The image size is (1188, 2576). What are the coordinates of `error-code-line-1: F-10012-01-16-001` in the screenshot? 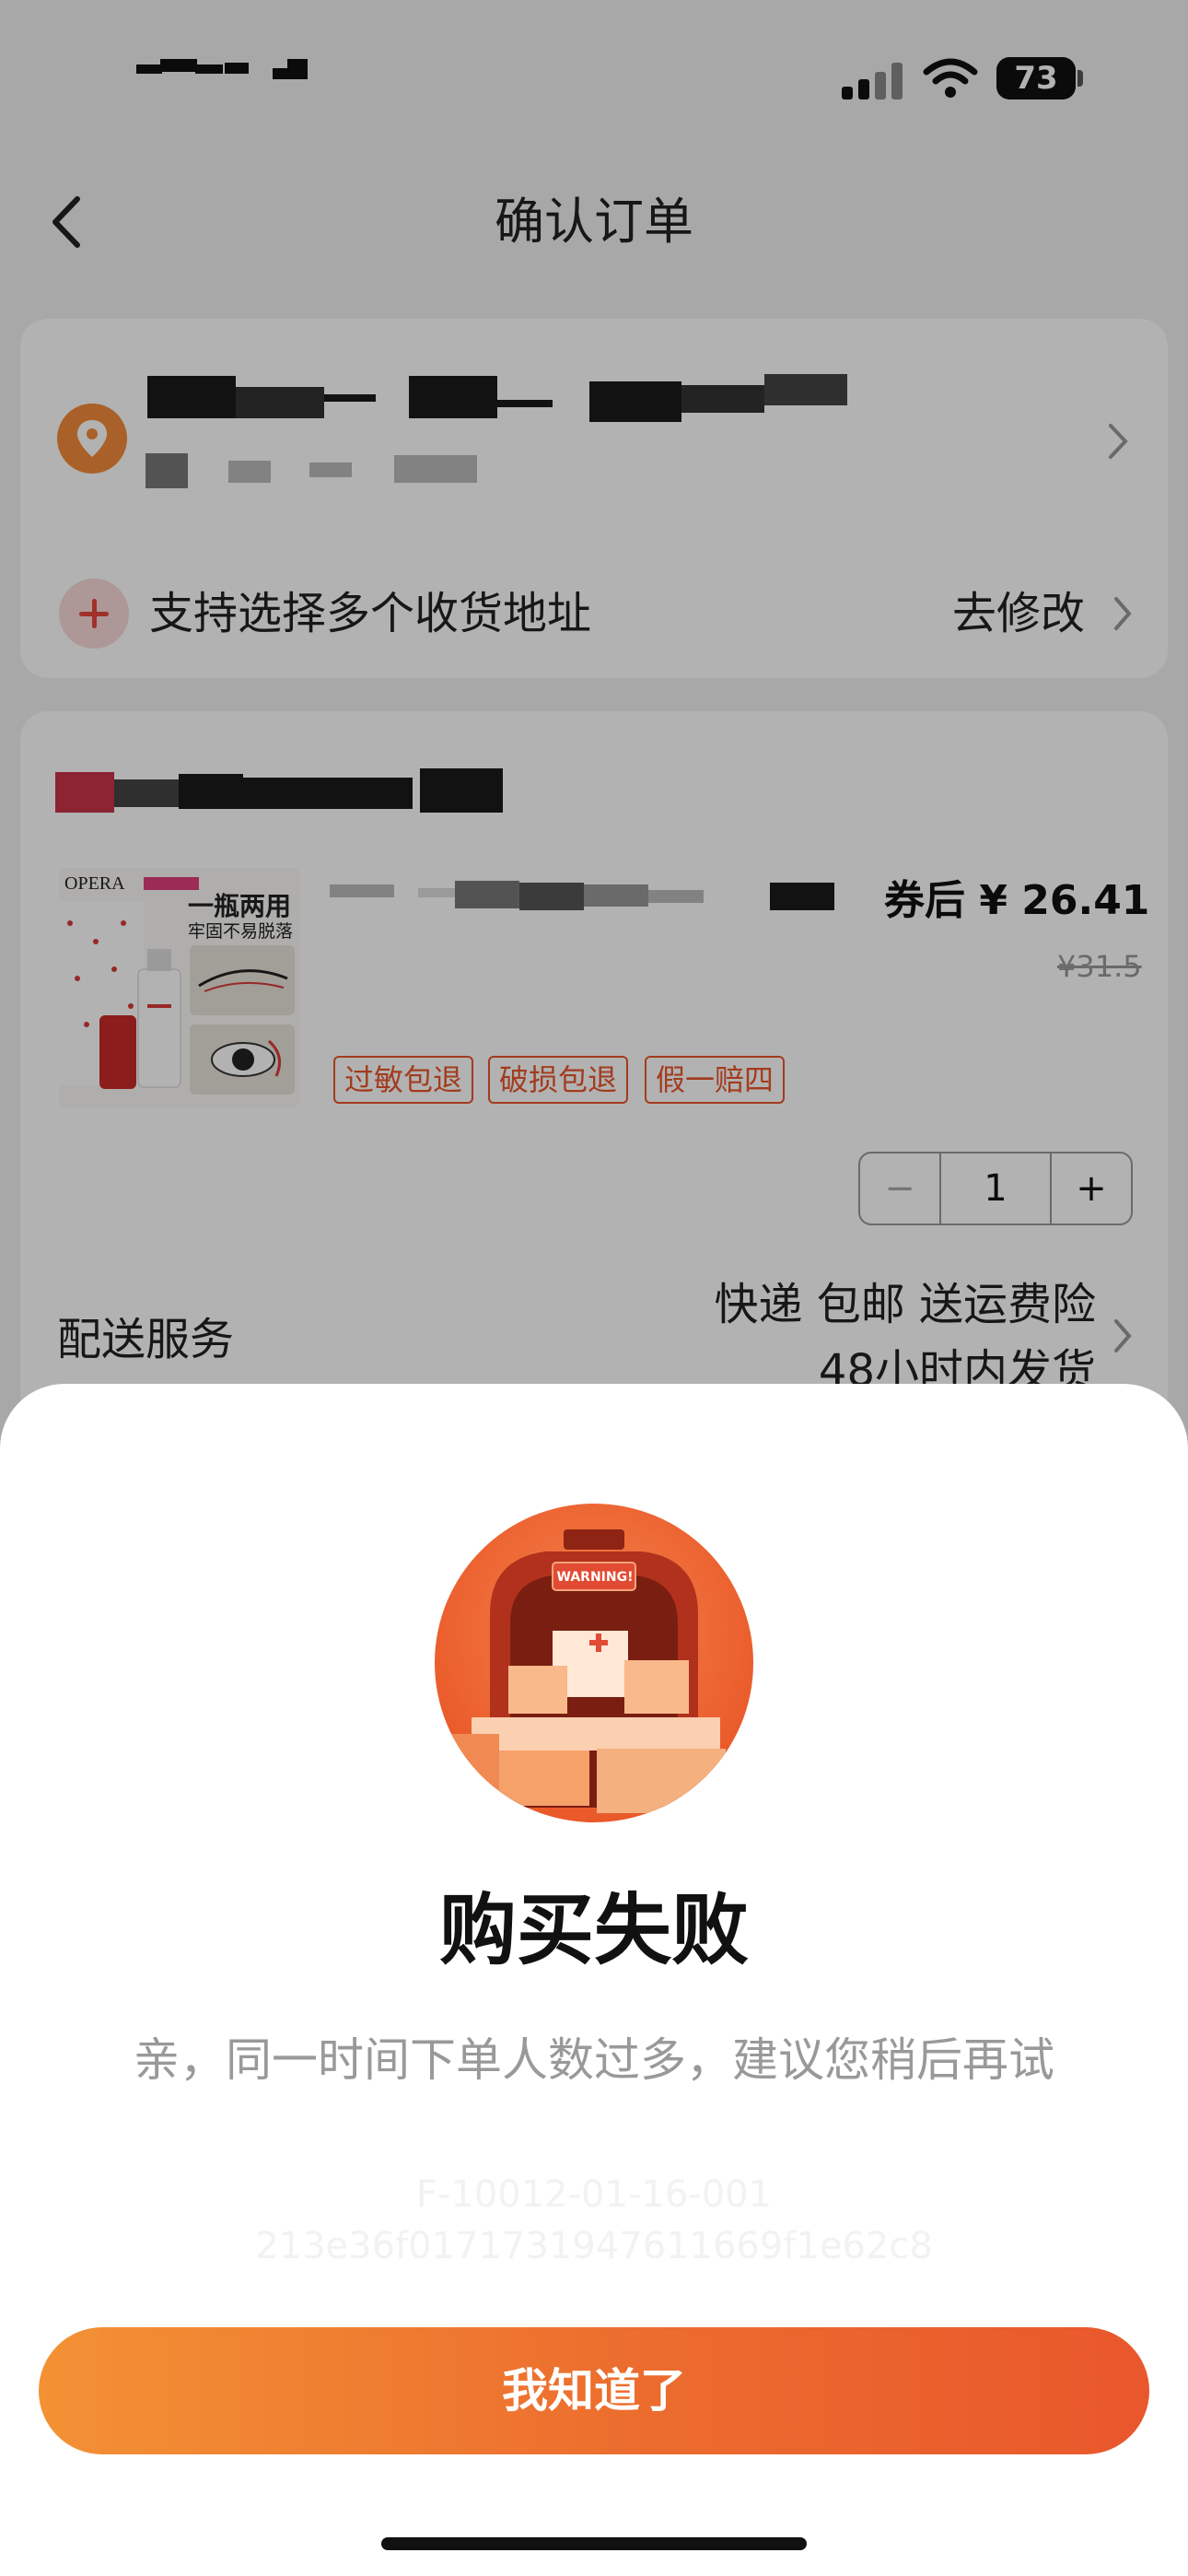 It's located at (594, 2194).